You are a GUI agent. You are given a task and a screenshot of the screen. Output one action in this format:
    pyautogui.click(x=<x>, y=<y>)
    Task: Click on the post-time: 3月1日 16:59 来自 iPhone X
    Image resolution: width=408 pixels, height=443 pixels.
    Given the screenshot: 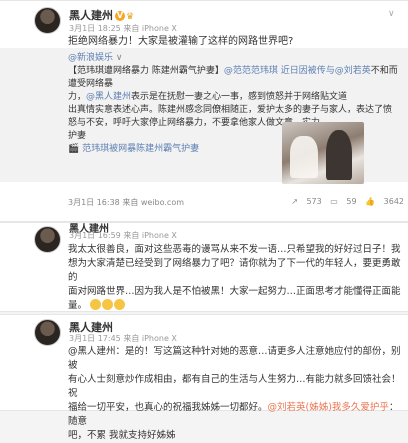 What is the action you would take?
    pyautogui.click(x=123, y=235)
    